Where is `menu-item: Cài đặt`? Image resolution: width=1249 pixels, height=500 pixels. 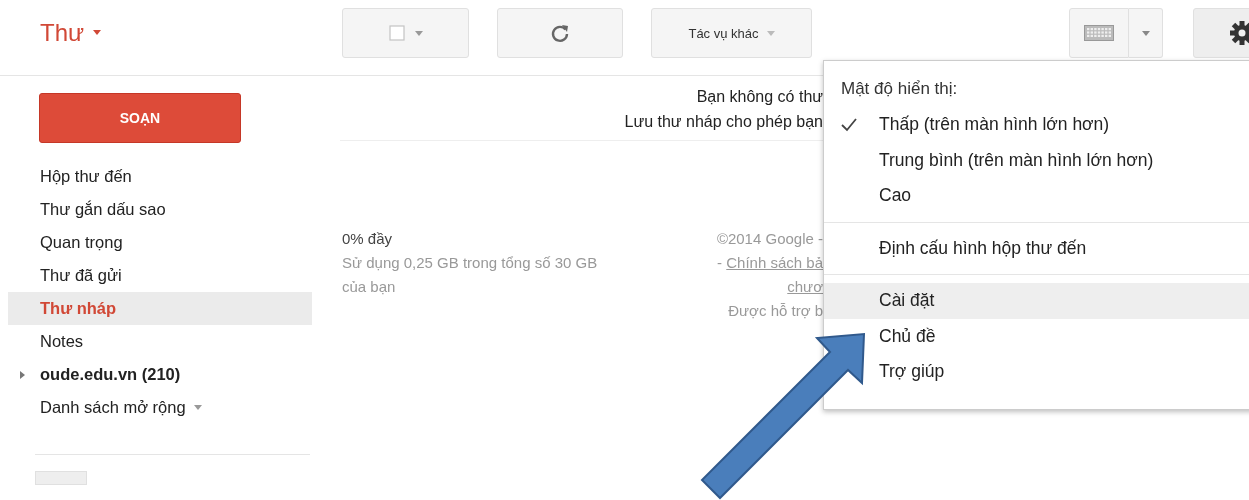
menu-item: Cài đặt is located at coordinates (1036, 301).